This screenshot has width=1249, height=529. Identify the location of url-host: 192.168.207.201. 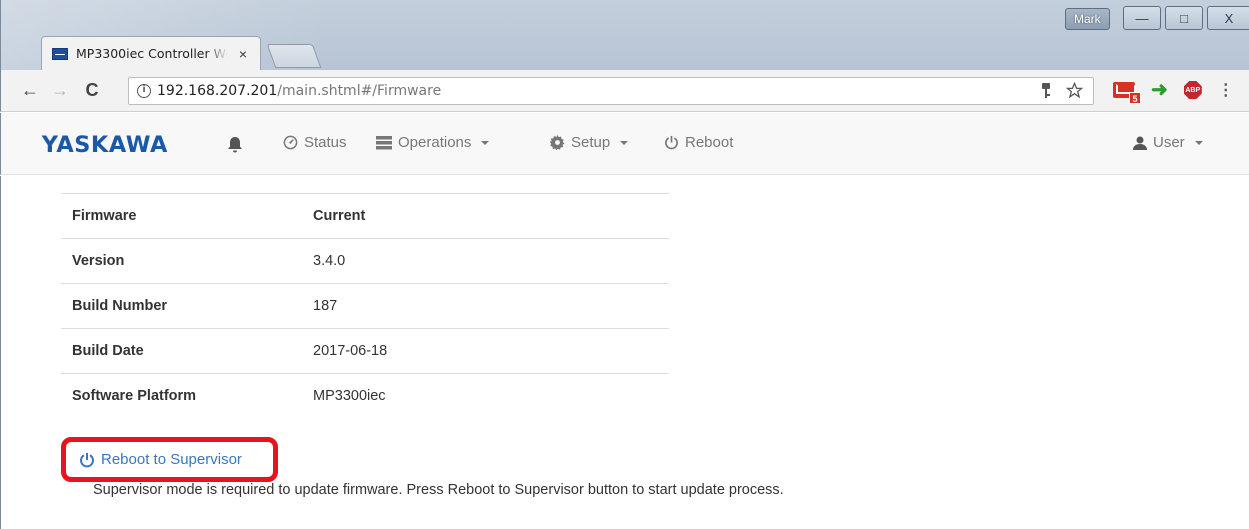
(217, 91).